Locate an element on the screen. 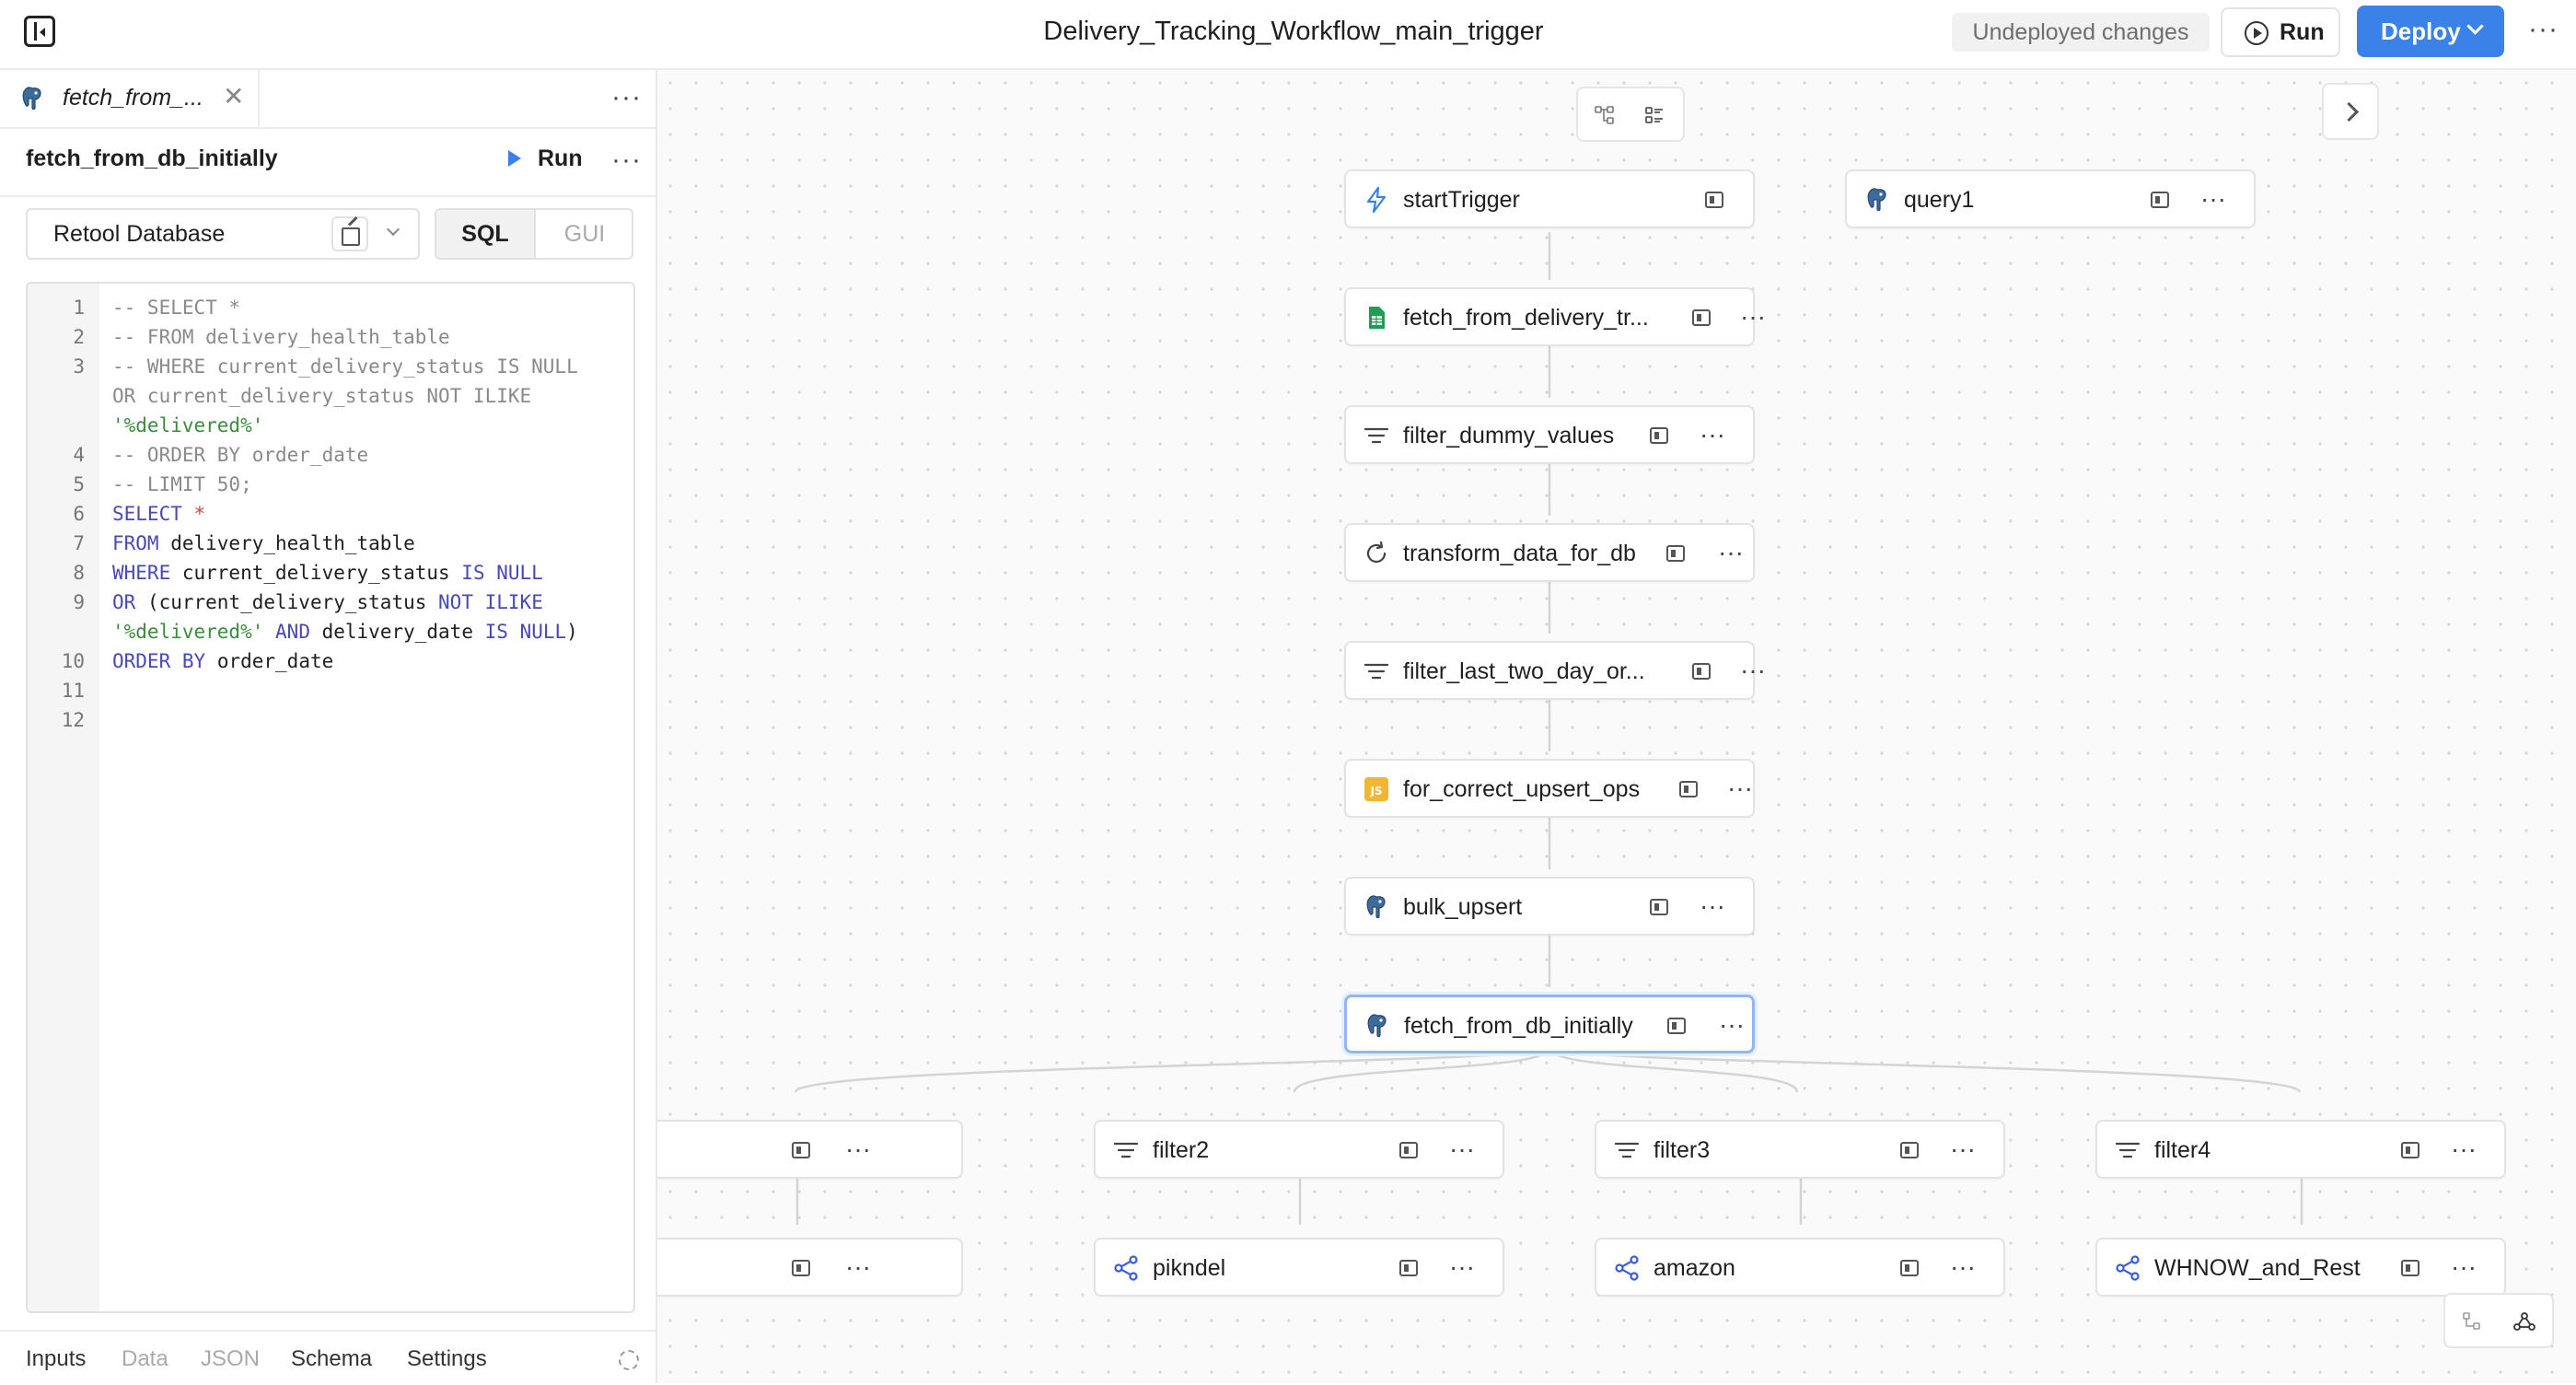  network-view-icon is located at coordinates (2524, 1322).